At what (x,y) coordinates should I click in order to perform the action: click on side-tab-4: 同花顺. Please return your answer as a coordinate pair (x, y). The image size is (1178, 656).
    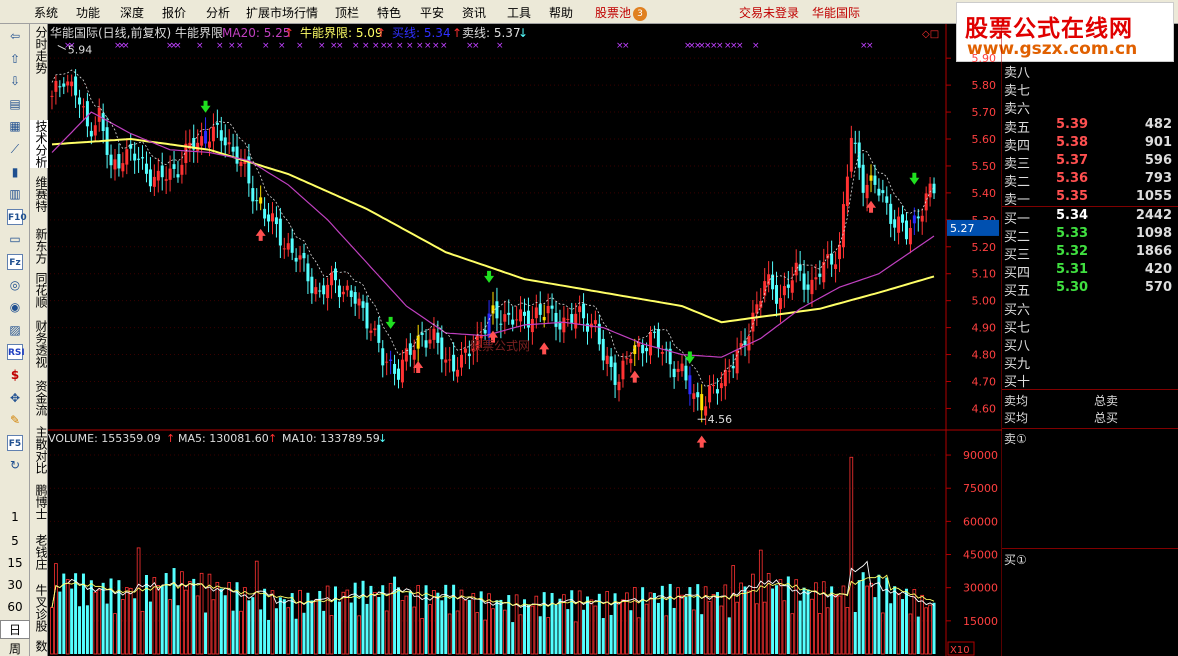
    Looking at the image, I should click on (39, 290).